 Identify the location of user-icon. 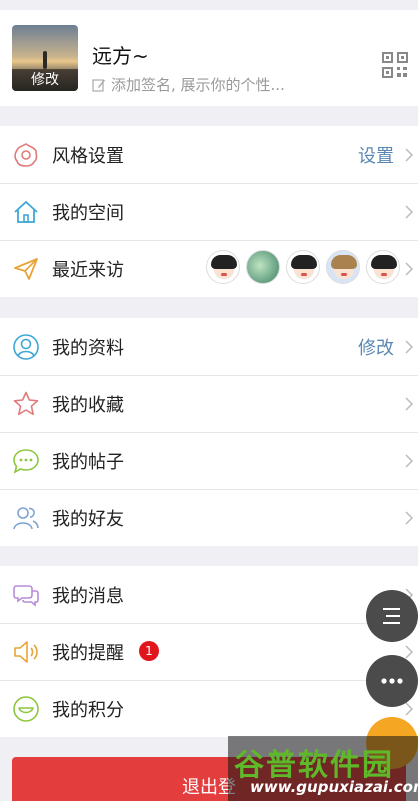
(26, 347).